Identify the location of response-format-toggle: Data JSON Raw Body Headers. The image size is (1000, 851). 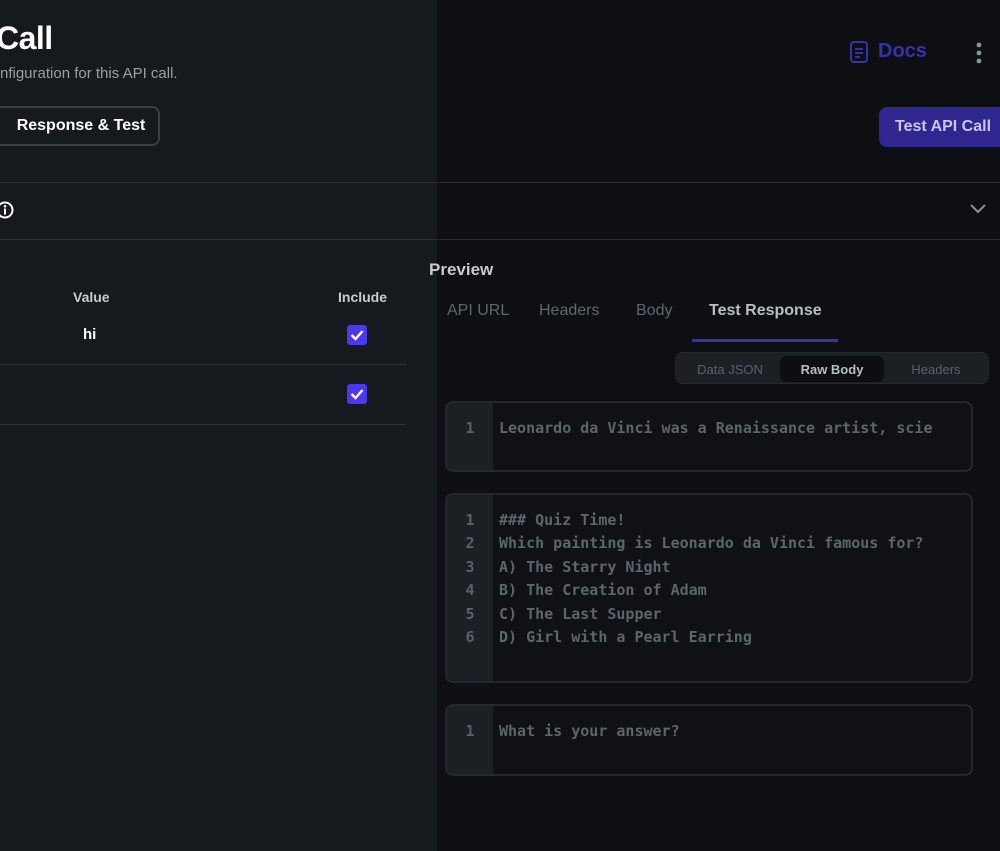
(832, 368).